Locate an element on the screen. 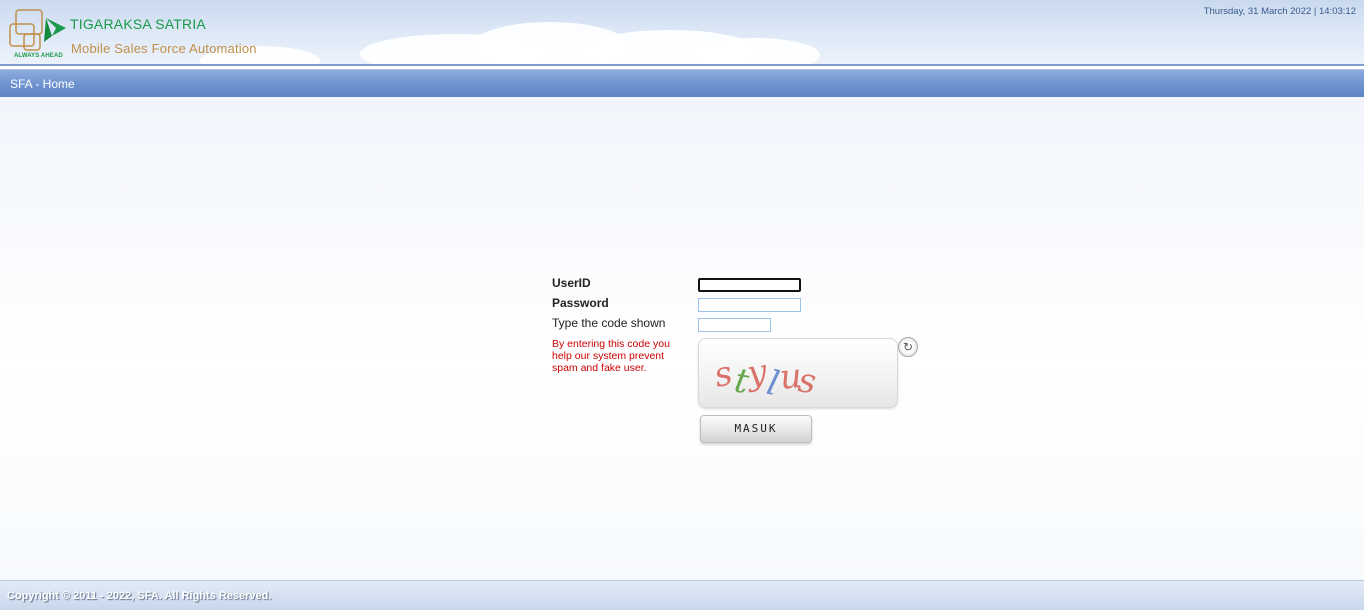 The height and width of the screenshot is (610, 1364). brand-tagline: ALWAYS AHEAD is located at coordinates (38, 56).